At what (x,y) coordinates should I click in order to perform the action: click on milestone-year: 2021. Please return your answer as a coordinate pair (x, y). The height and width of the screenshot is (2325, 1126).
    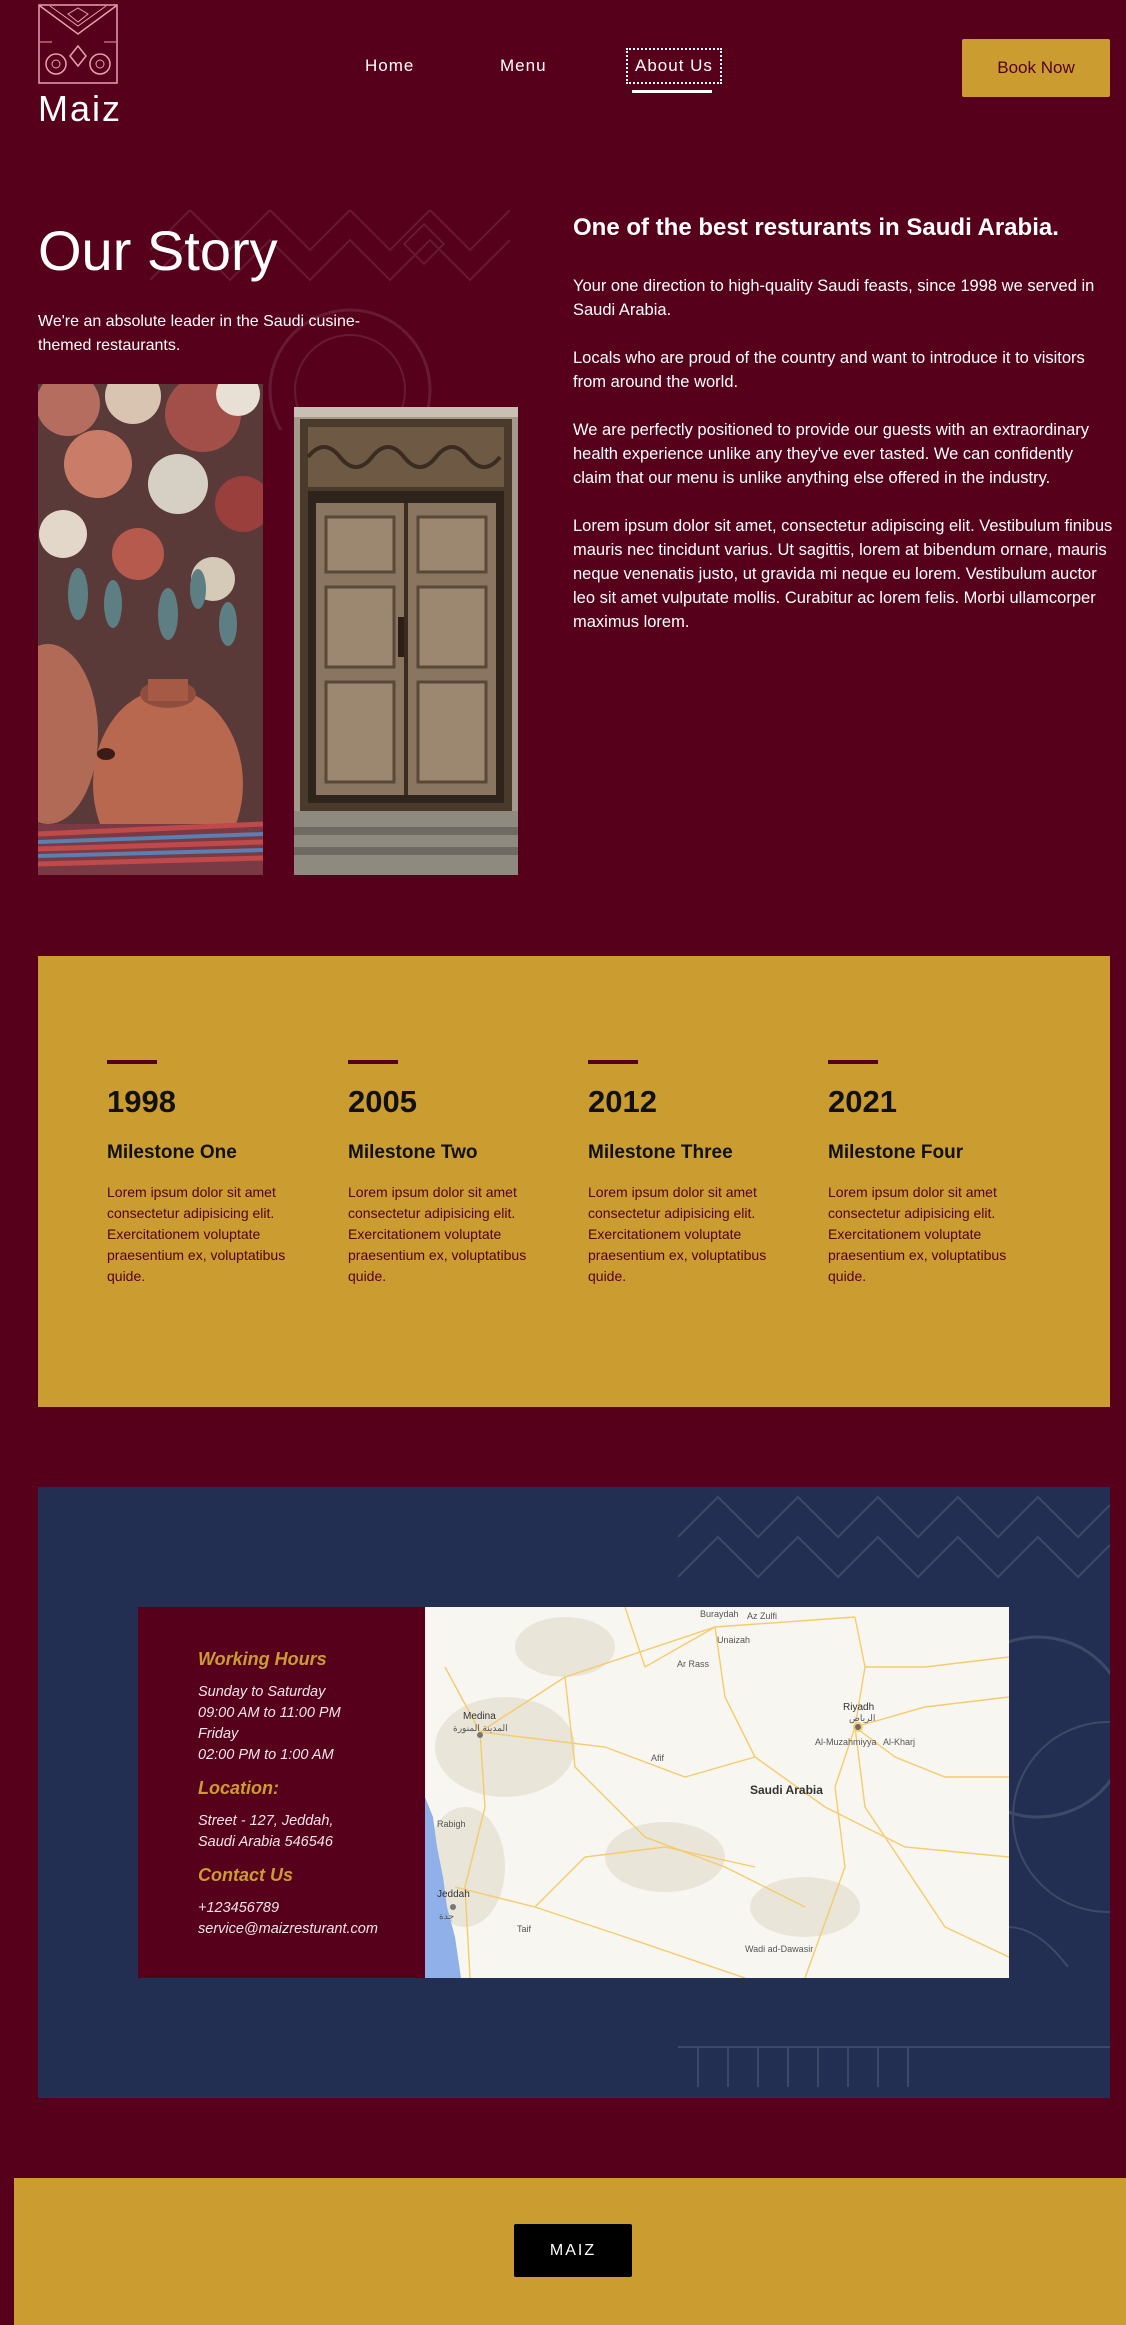
    Looking at the image, I should click on (862, 1101).